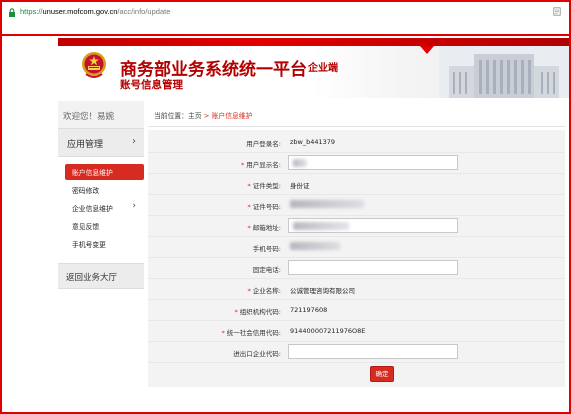  I want to click on form-row-org-code: * 组织机构代码: 721197608, so click(356, 310).